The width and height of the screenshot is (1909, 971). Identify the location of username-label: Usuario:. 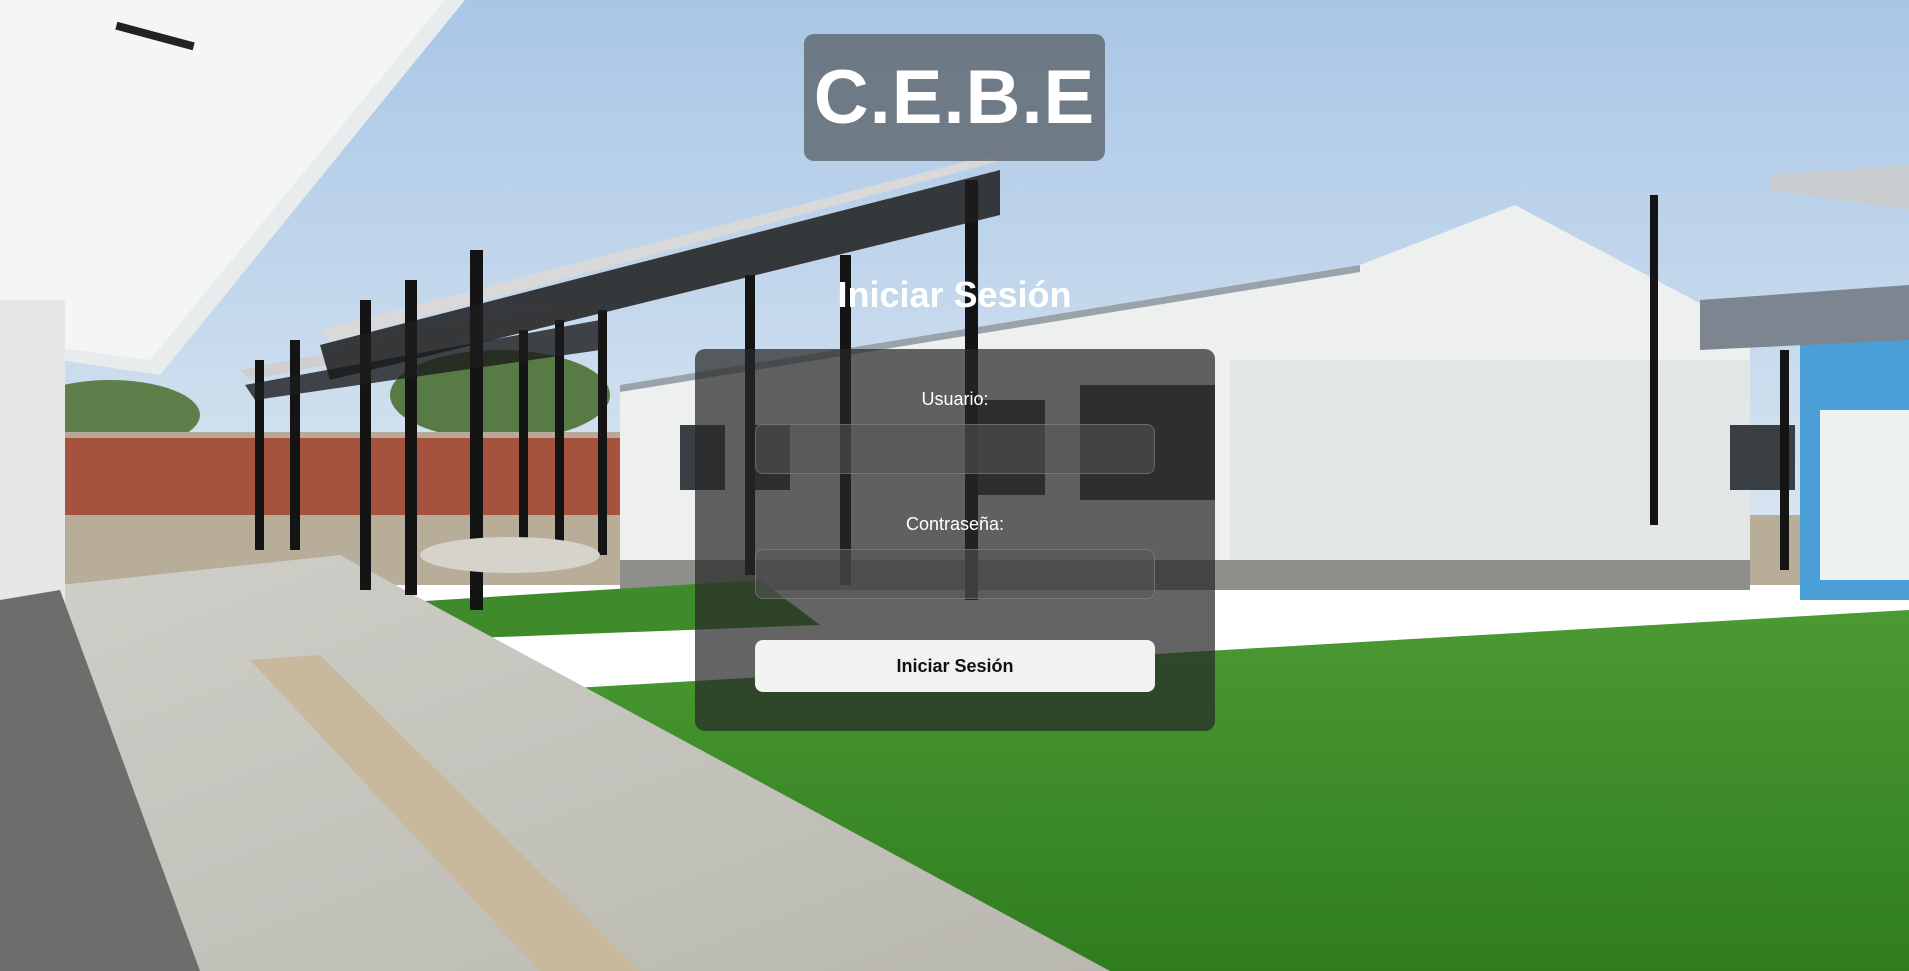
(955, 399).